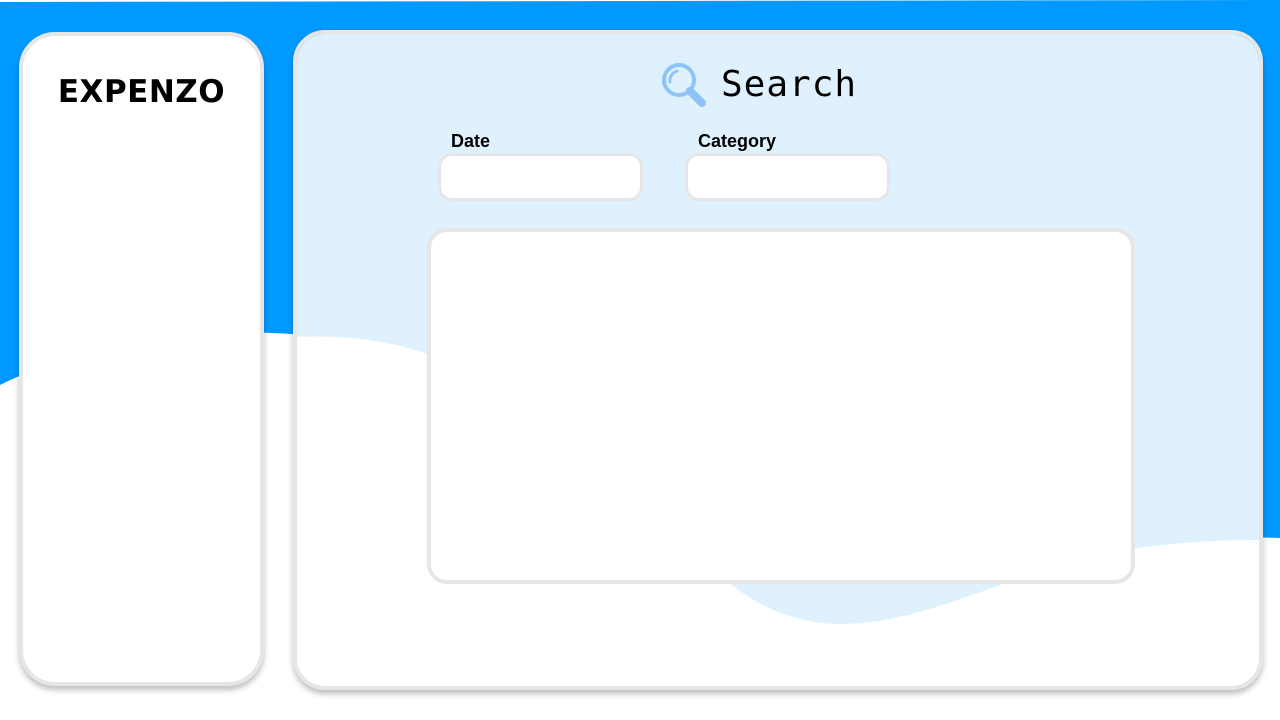  I want to click on brand-logo: EXPENZO, so click(141, 92).